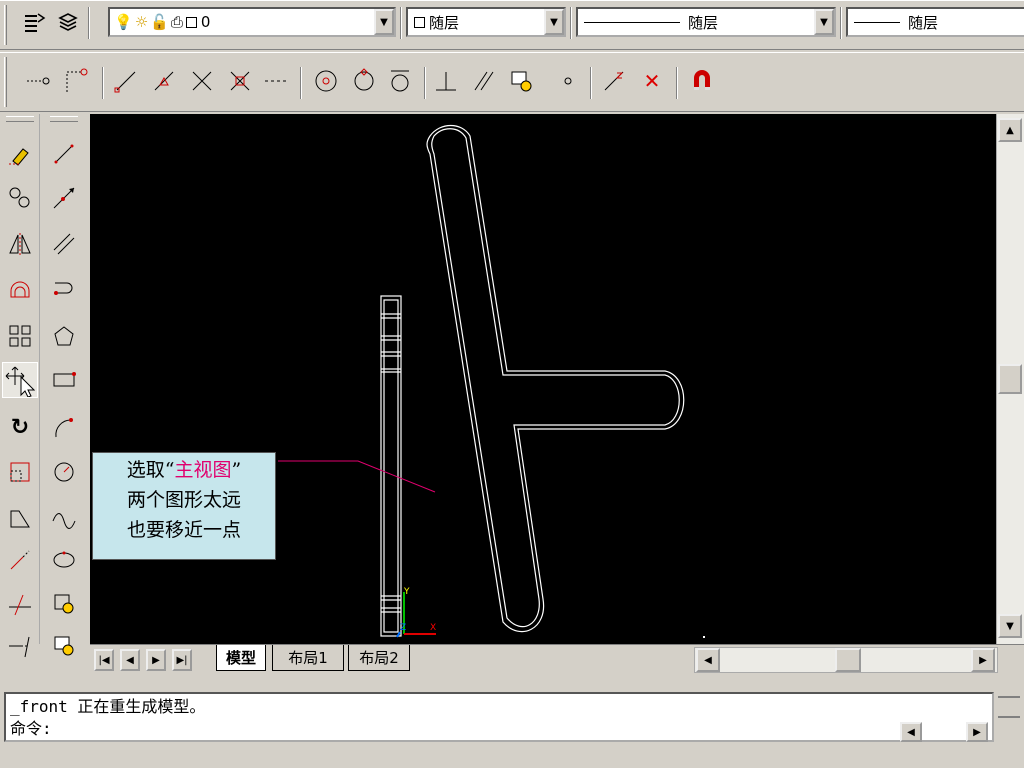 The image size is (1024, 768). Describe the element at coordinates (522, 81) in the screenshot. I see `snap-insert-icon` at that location.